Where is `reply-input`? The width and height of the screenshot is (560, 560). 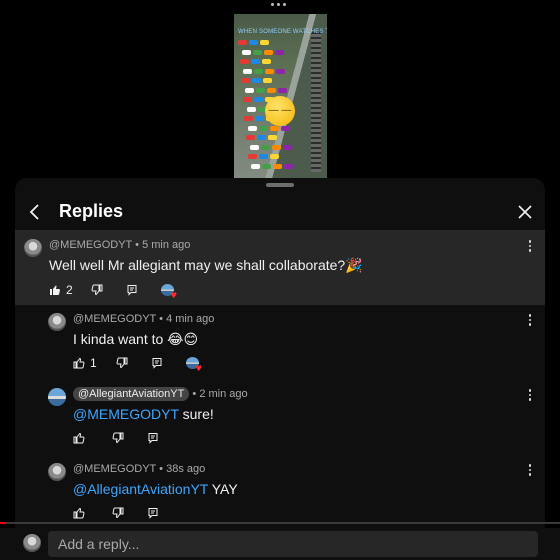
reply-input is located at coordinates (293, 544).